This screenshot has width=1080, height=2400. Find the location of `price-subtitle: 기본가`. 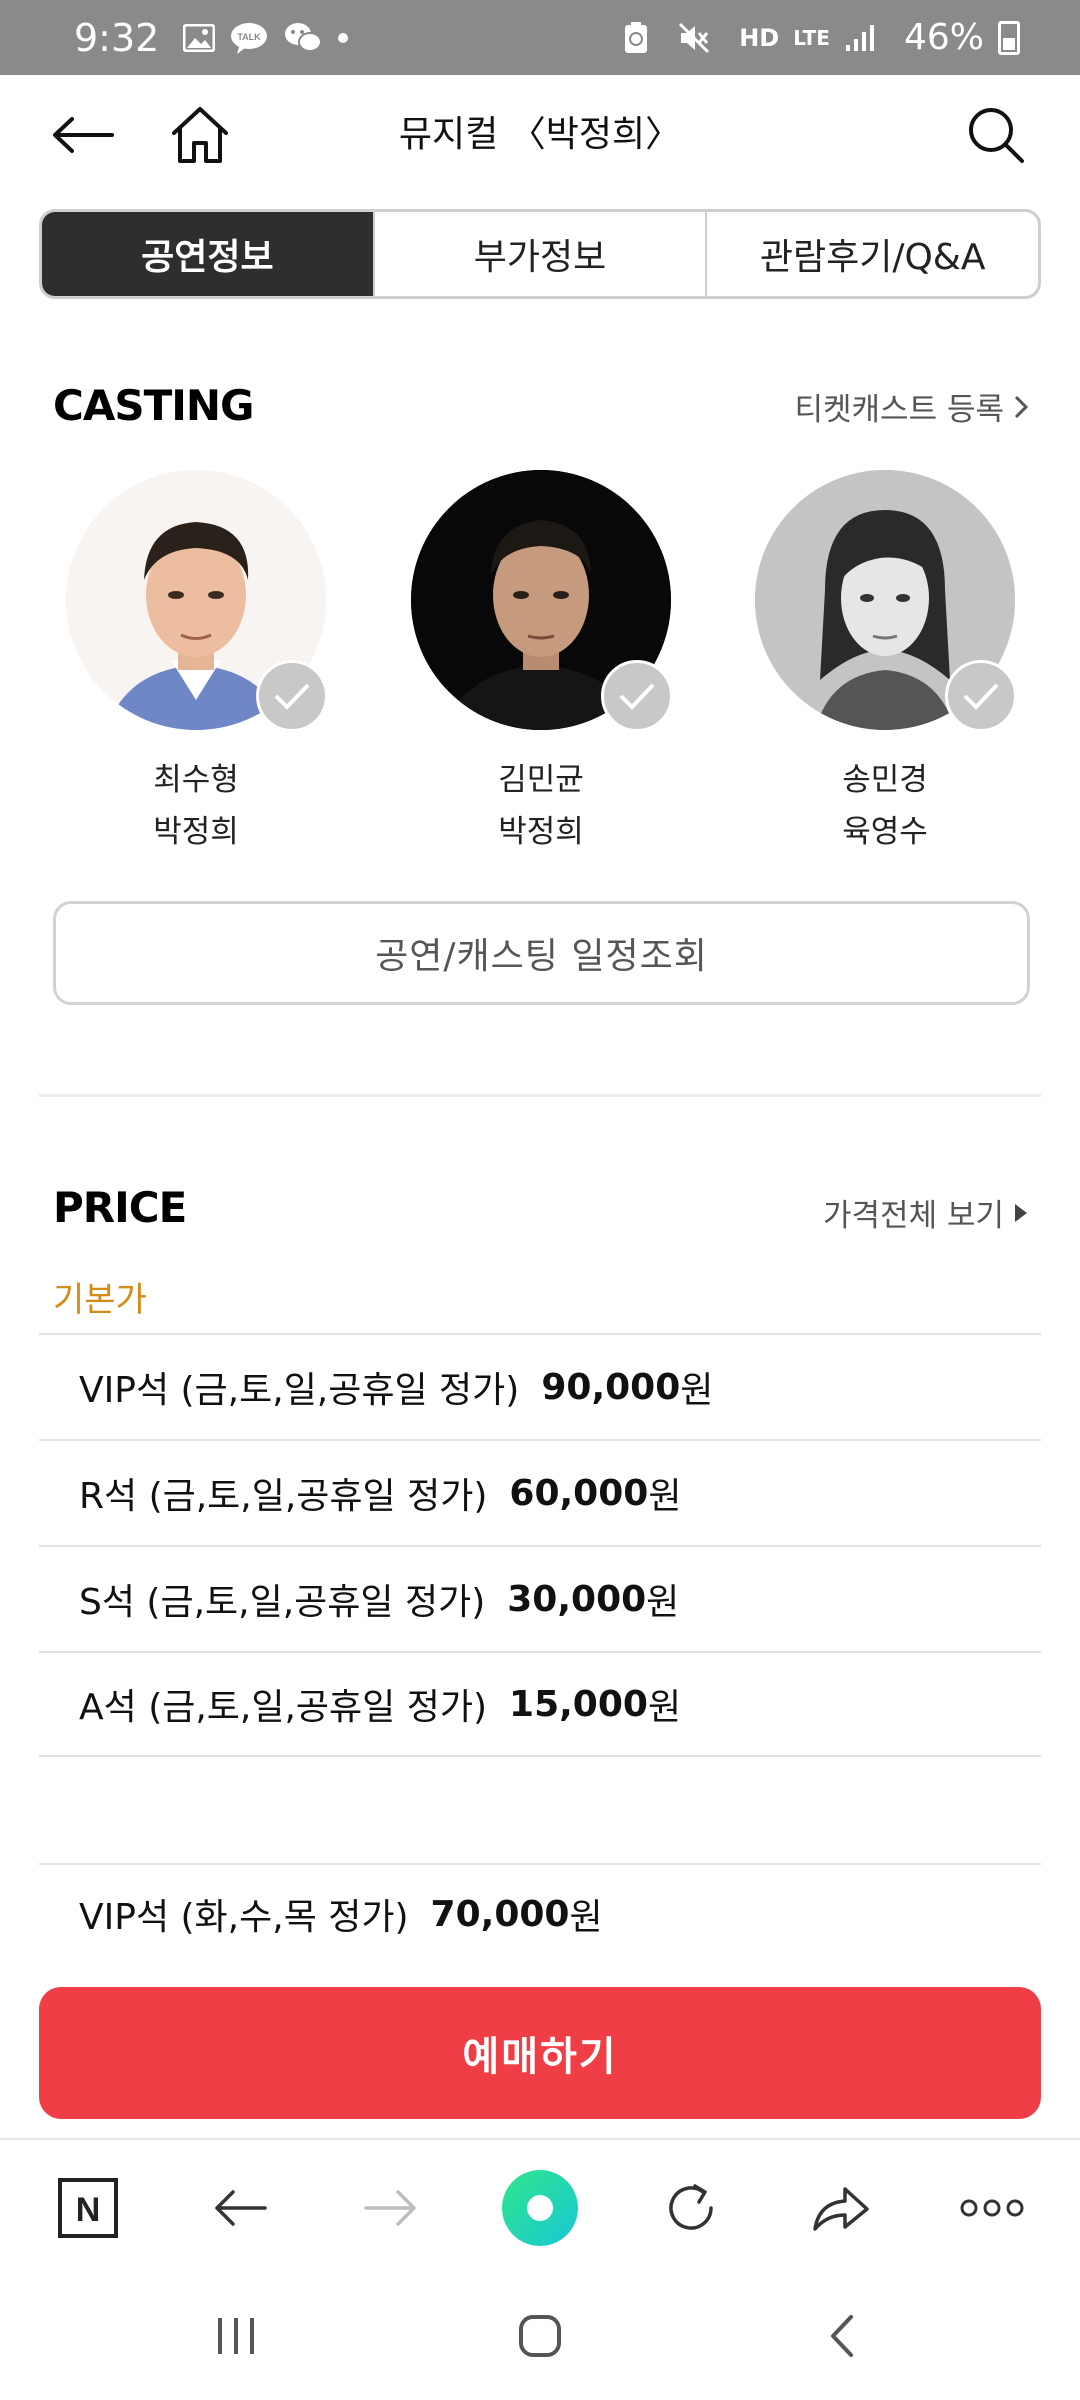

price-subtitle: 기본가 is located at coordinates (100, 1300).